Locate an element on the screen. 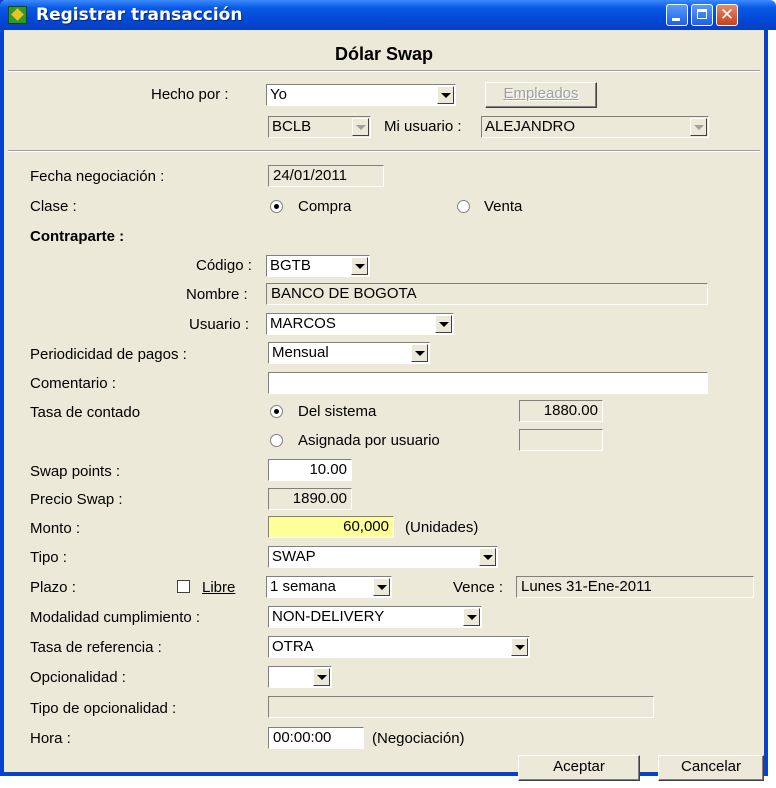 The image size is (776, 788). venta-label: Venta is located at coordinates (503, 206).